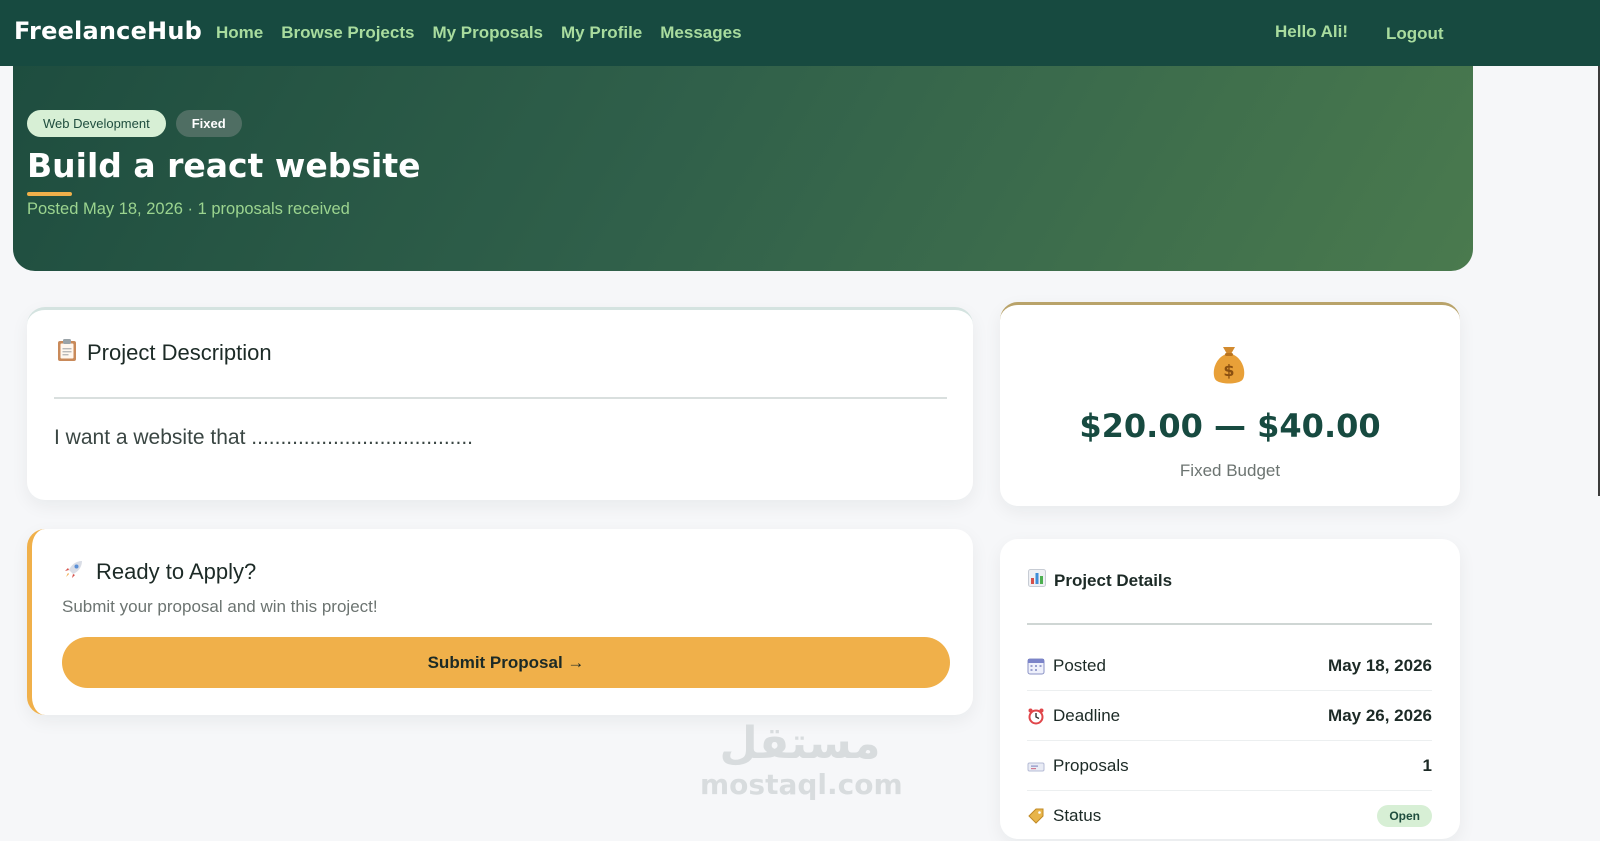 This screenshot has height=841, width=1600. Describe the element at coordinates (800, 743) in the screenshot. I see `watermark-arabic: مستقل` at that location.